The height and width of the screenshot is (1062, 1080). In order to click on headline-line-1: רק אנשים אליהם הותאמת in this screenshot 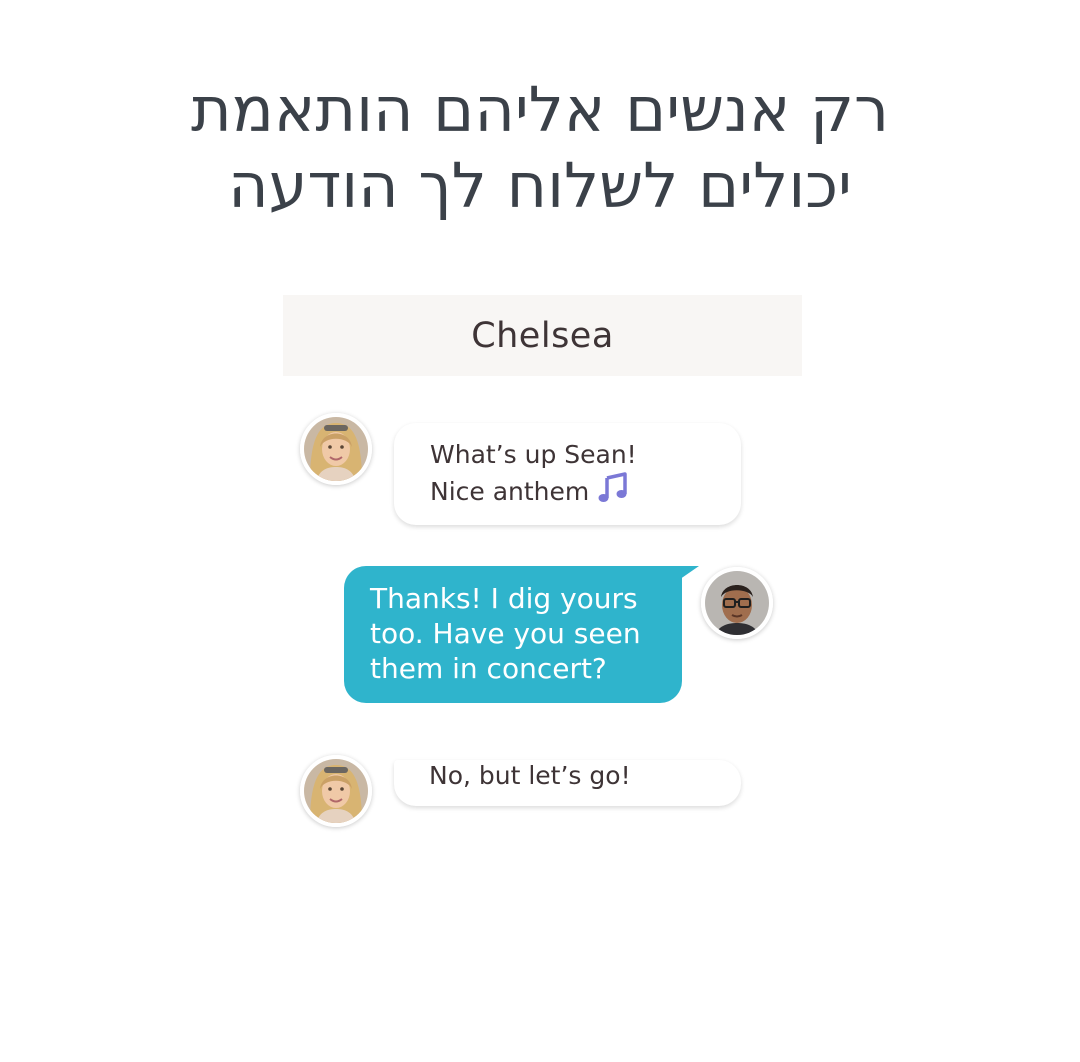, I will do `click(540, 109)`.